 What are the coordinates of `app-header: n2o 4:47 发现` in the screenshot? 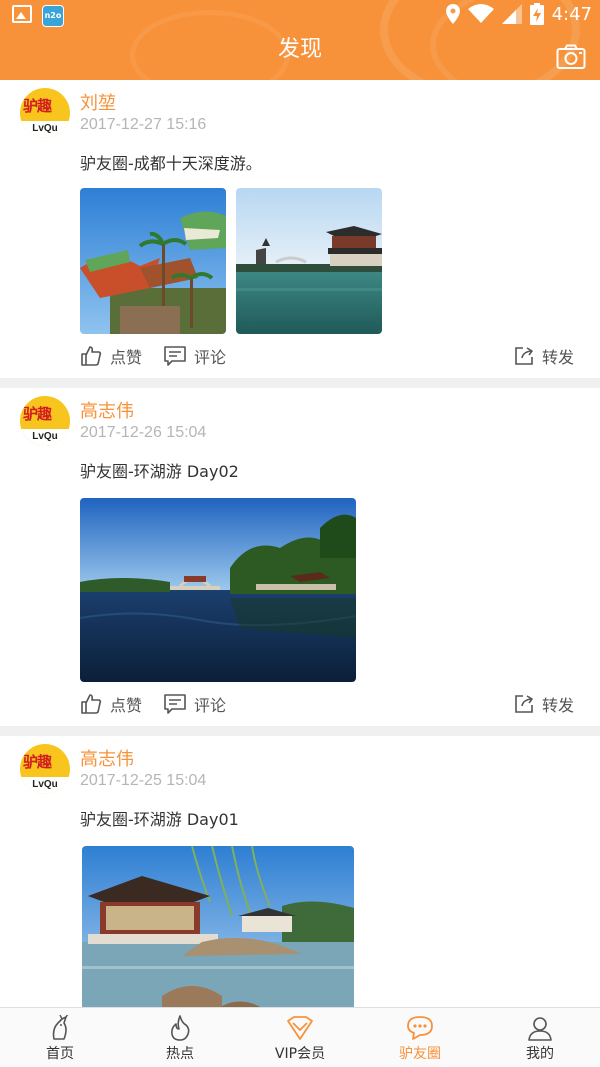 It's located at (300, 40).